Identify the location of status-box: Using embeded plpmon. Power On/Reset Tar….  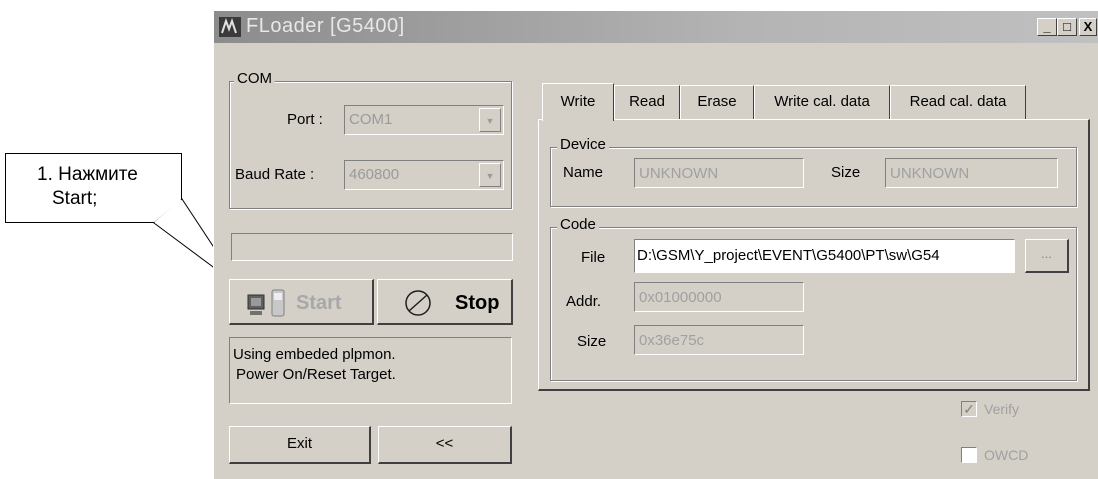
(370, 370).